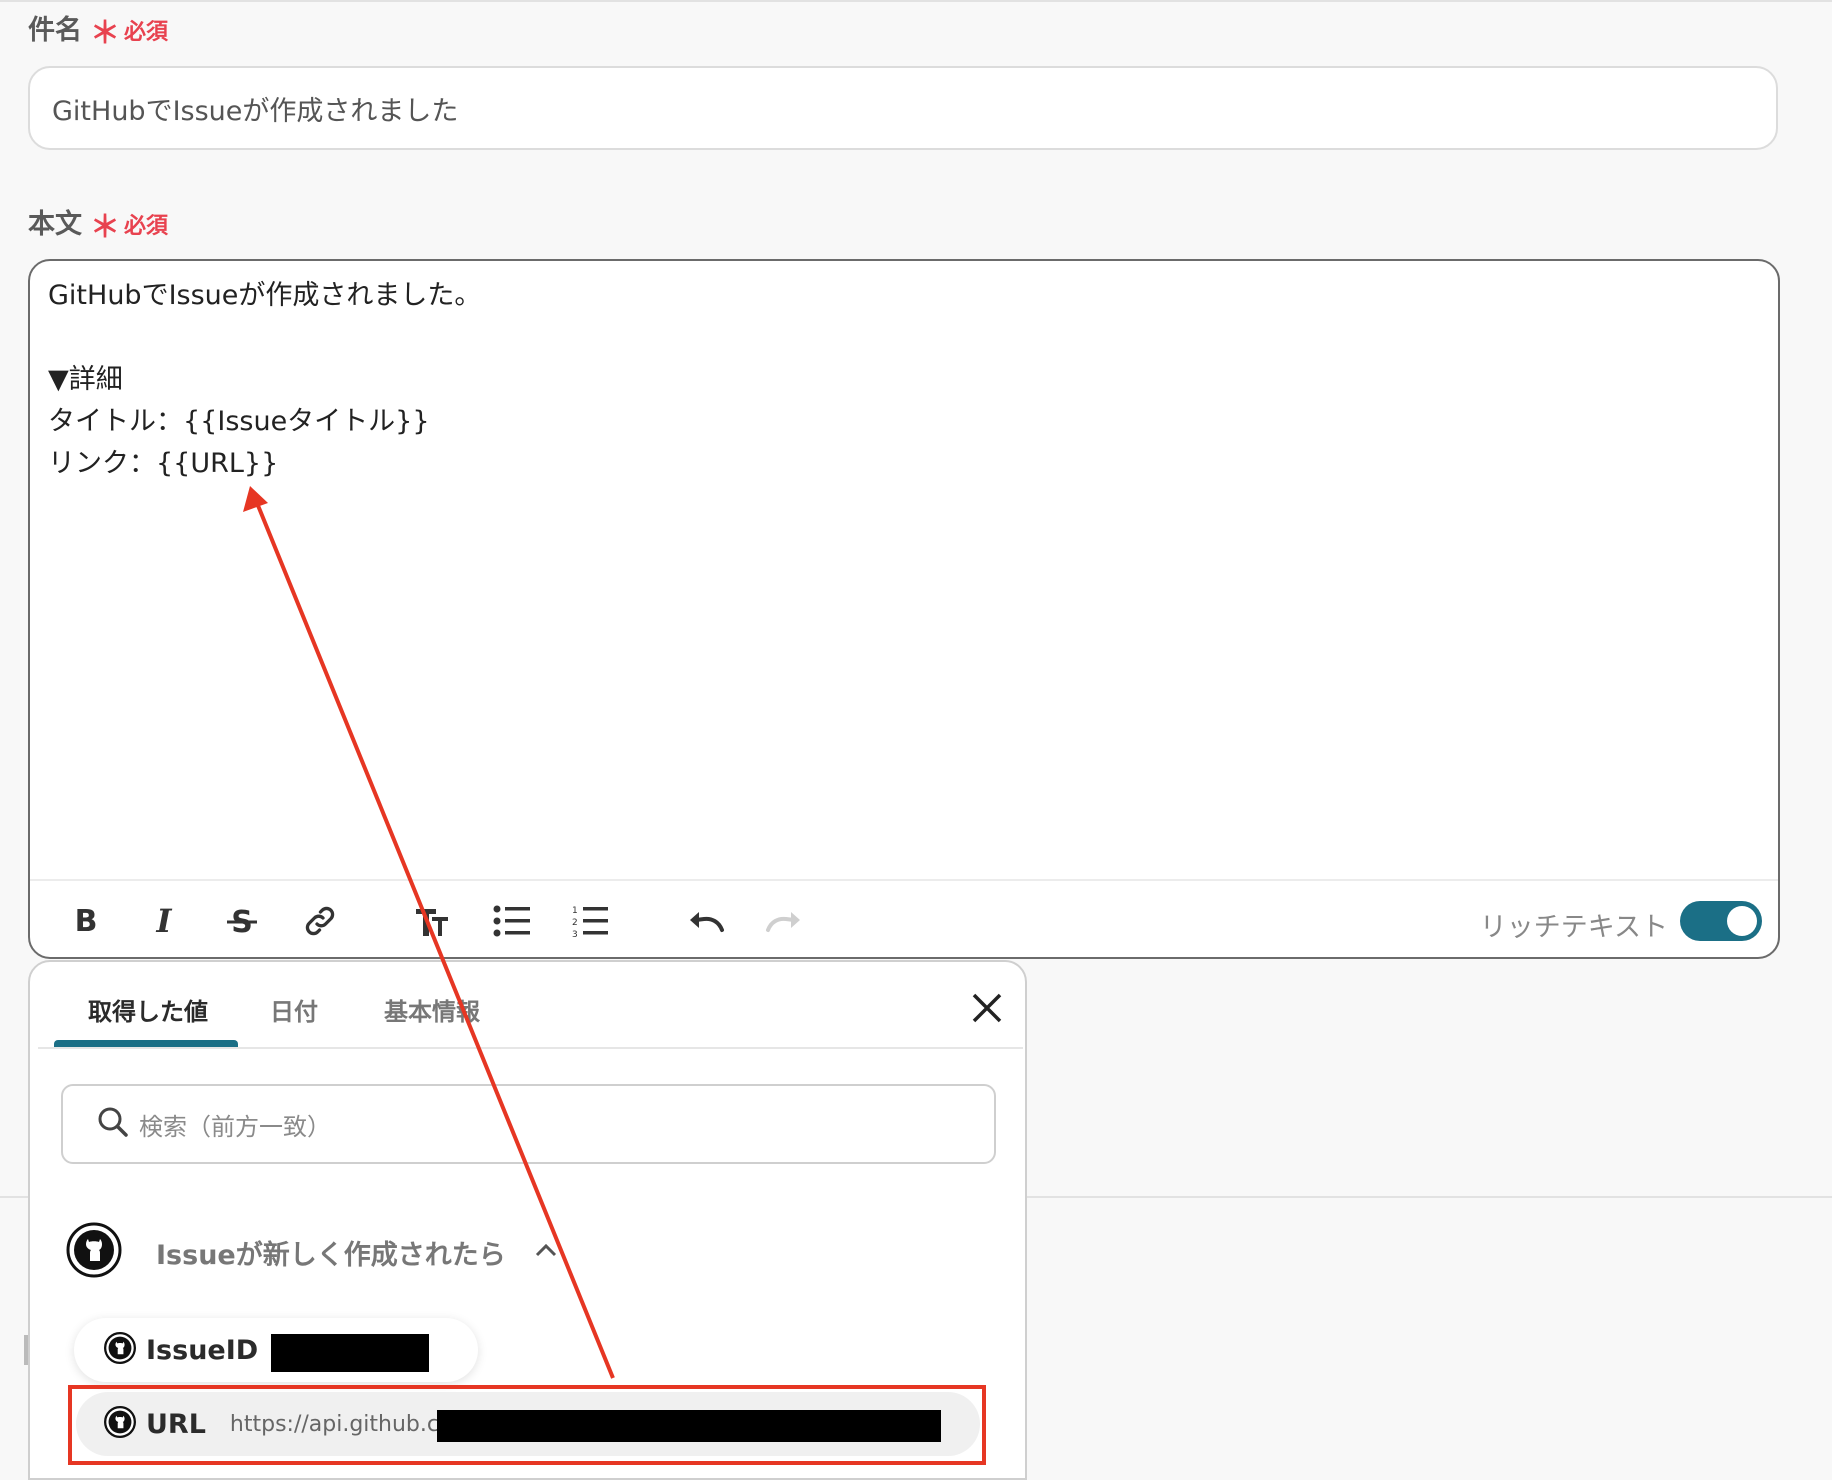 The height and width of the screenshot is (1480, 1832). Describe the element at coordinates (350, 1353) in the screenshot. I see `redacted-value` at that location.